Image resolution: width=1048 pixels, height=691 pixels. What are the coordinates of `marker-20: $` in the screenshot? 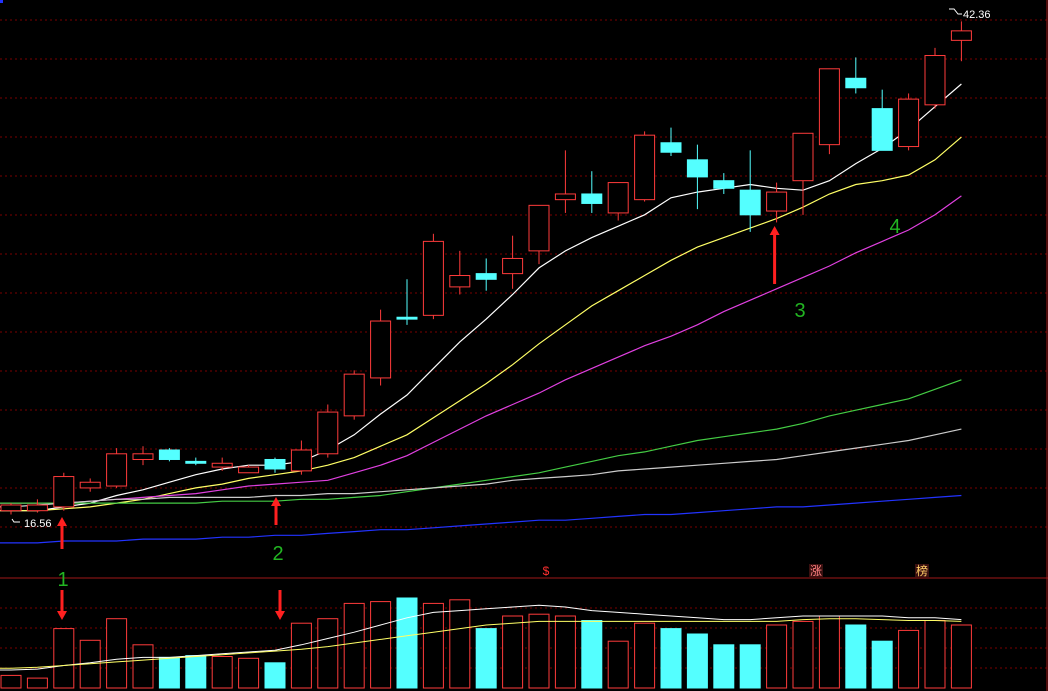 It's located at (546, 571).